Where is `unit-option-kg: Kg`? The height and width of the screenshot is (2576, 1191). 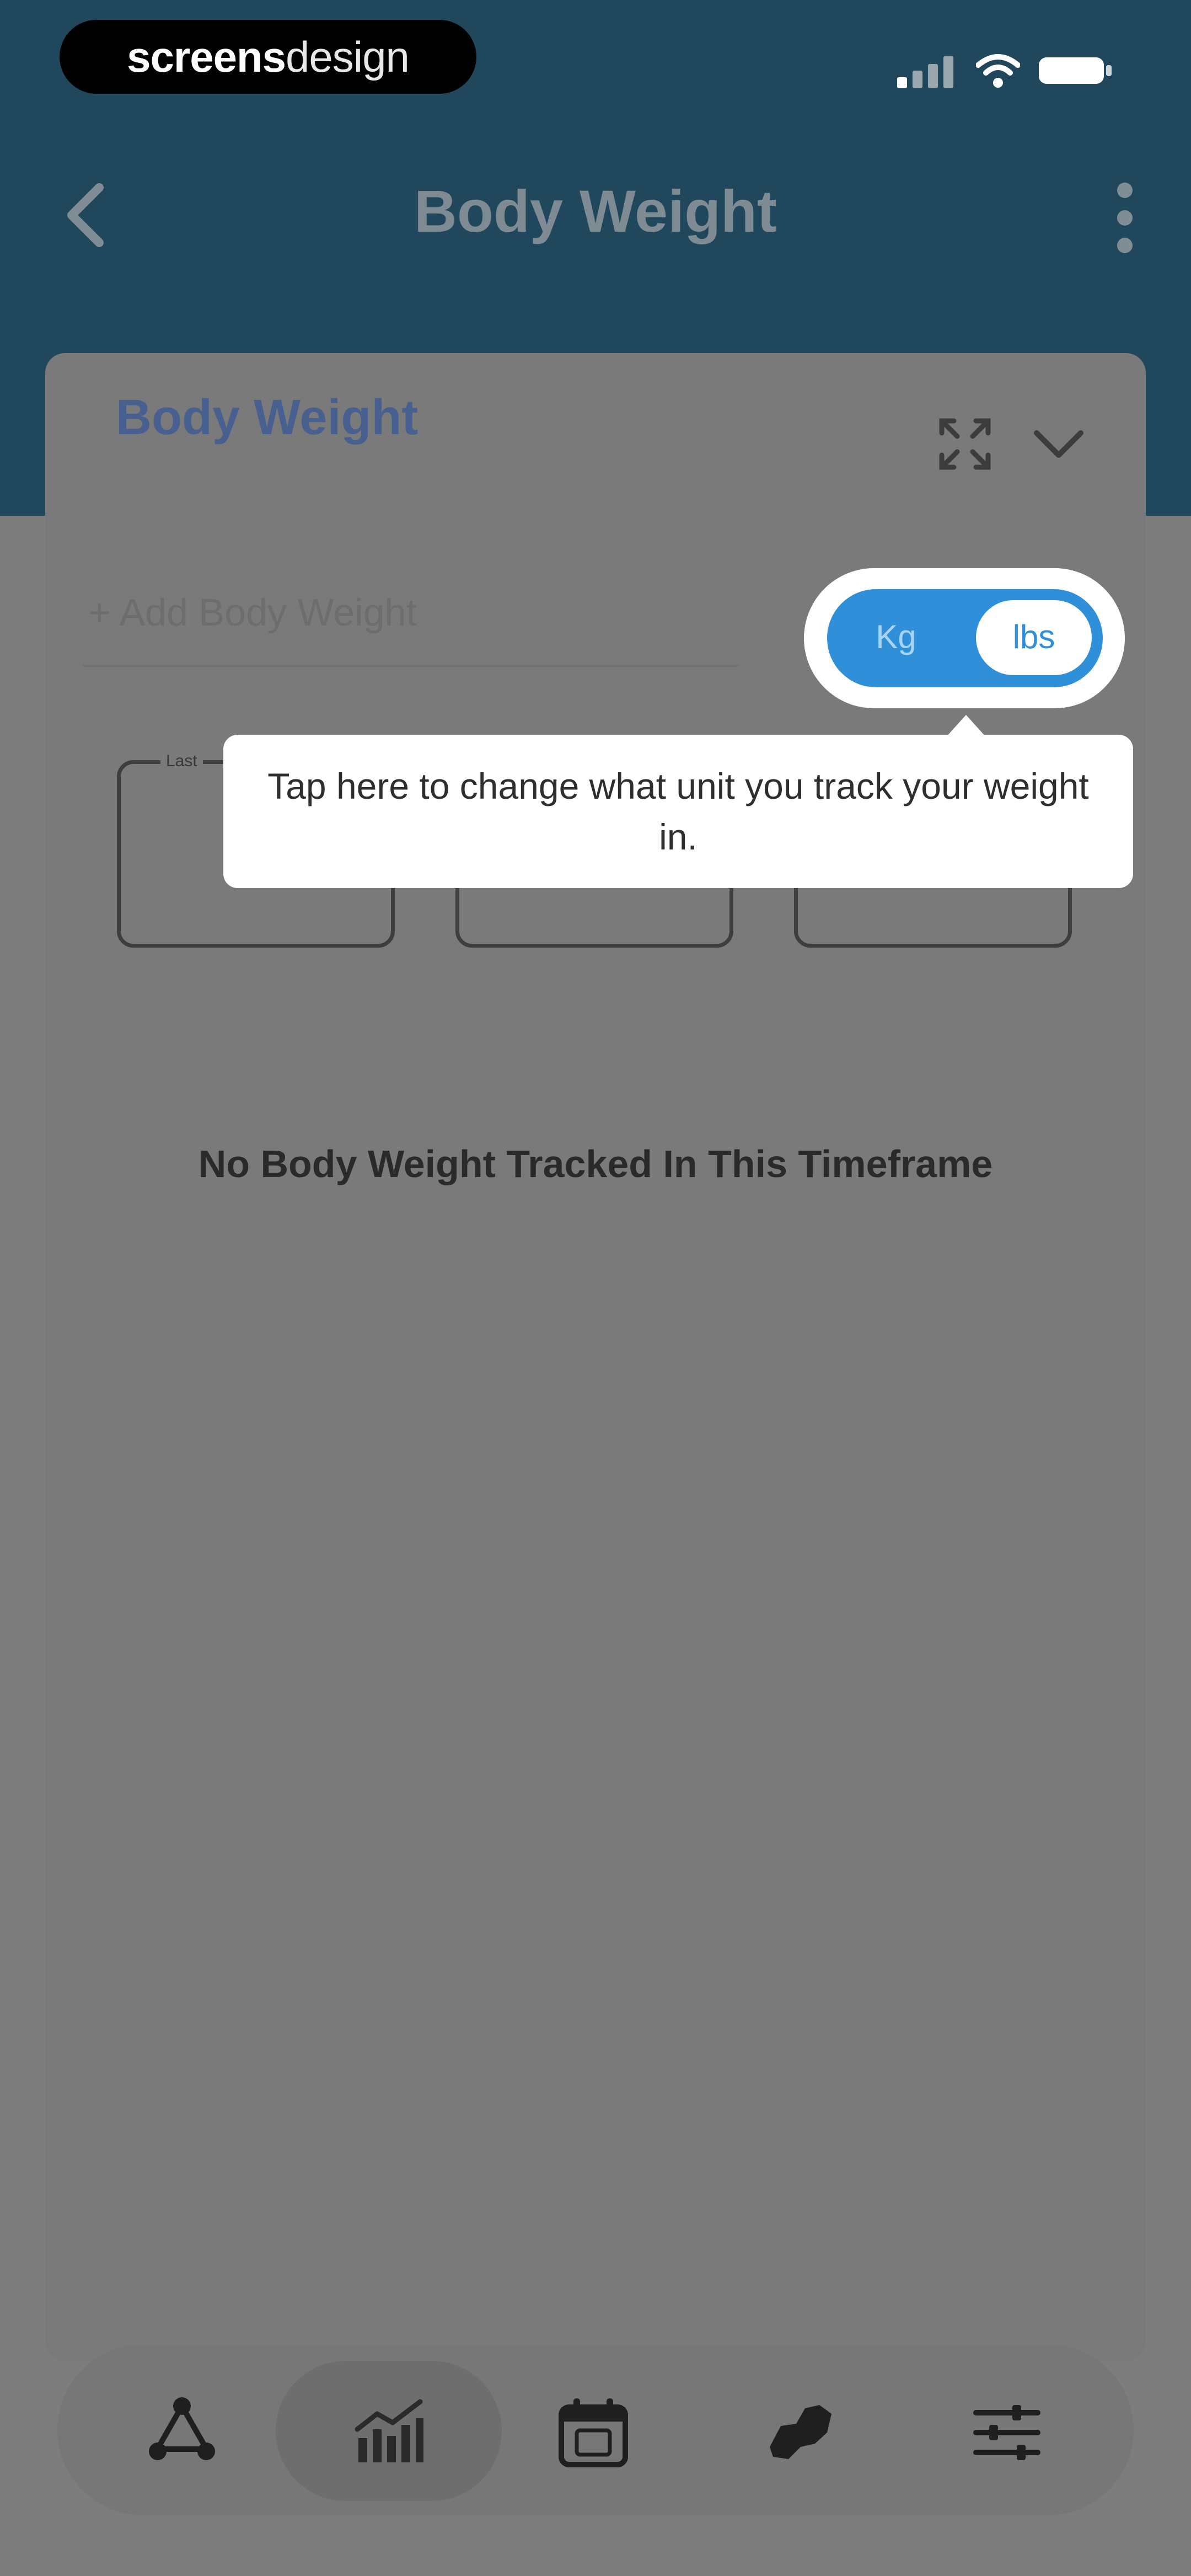
unit-option-kg: Kg is located at coordinates (896, 637).